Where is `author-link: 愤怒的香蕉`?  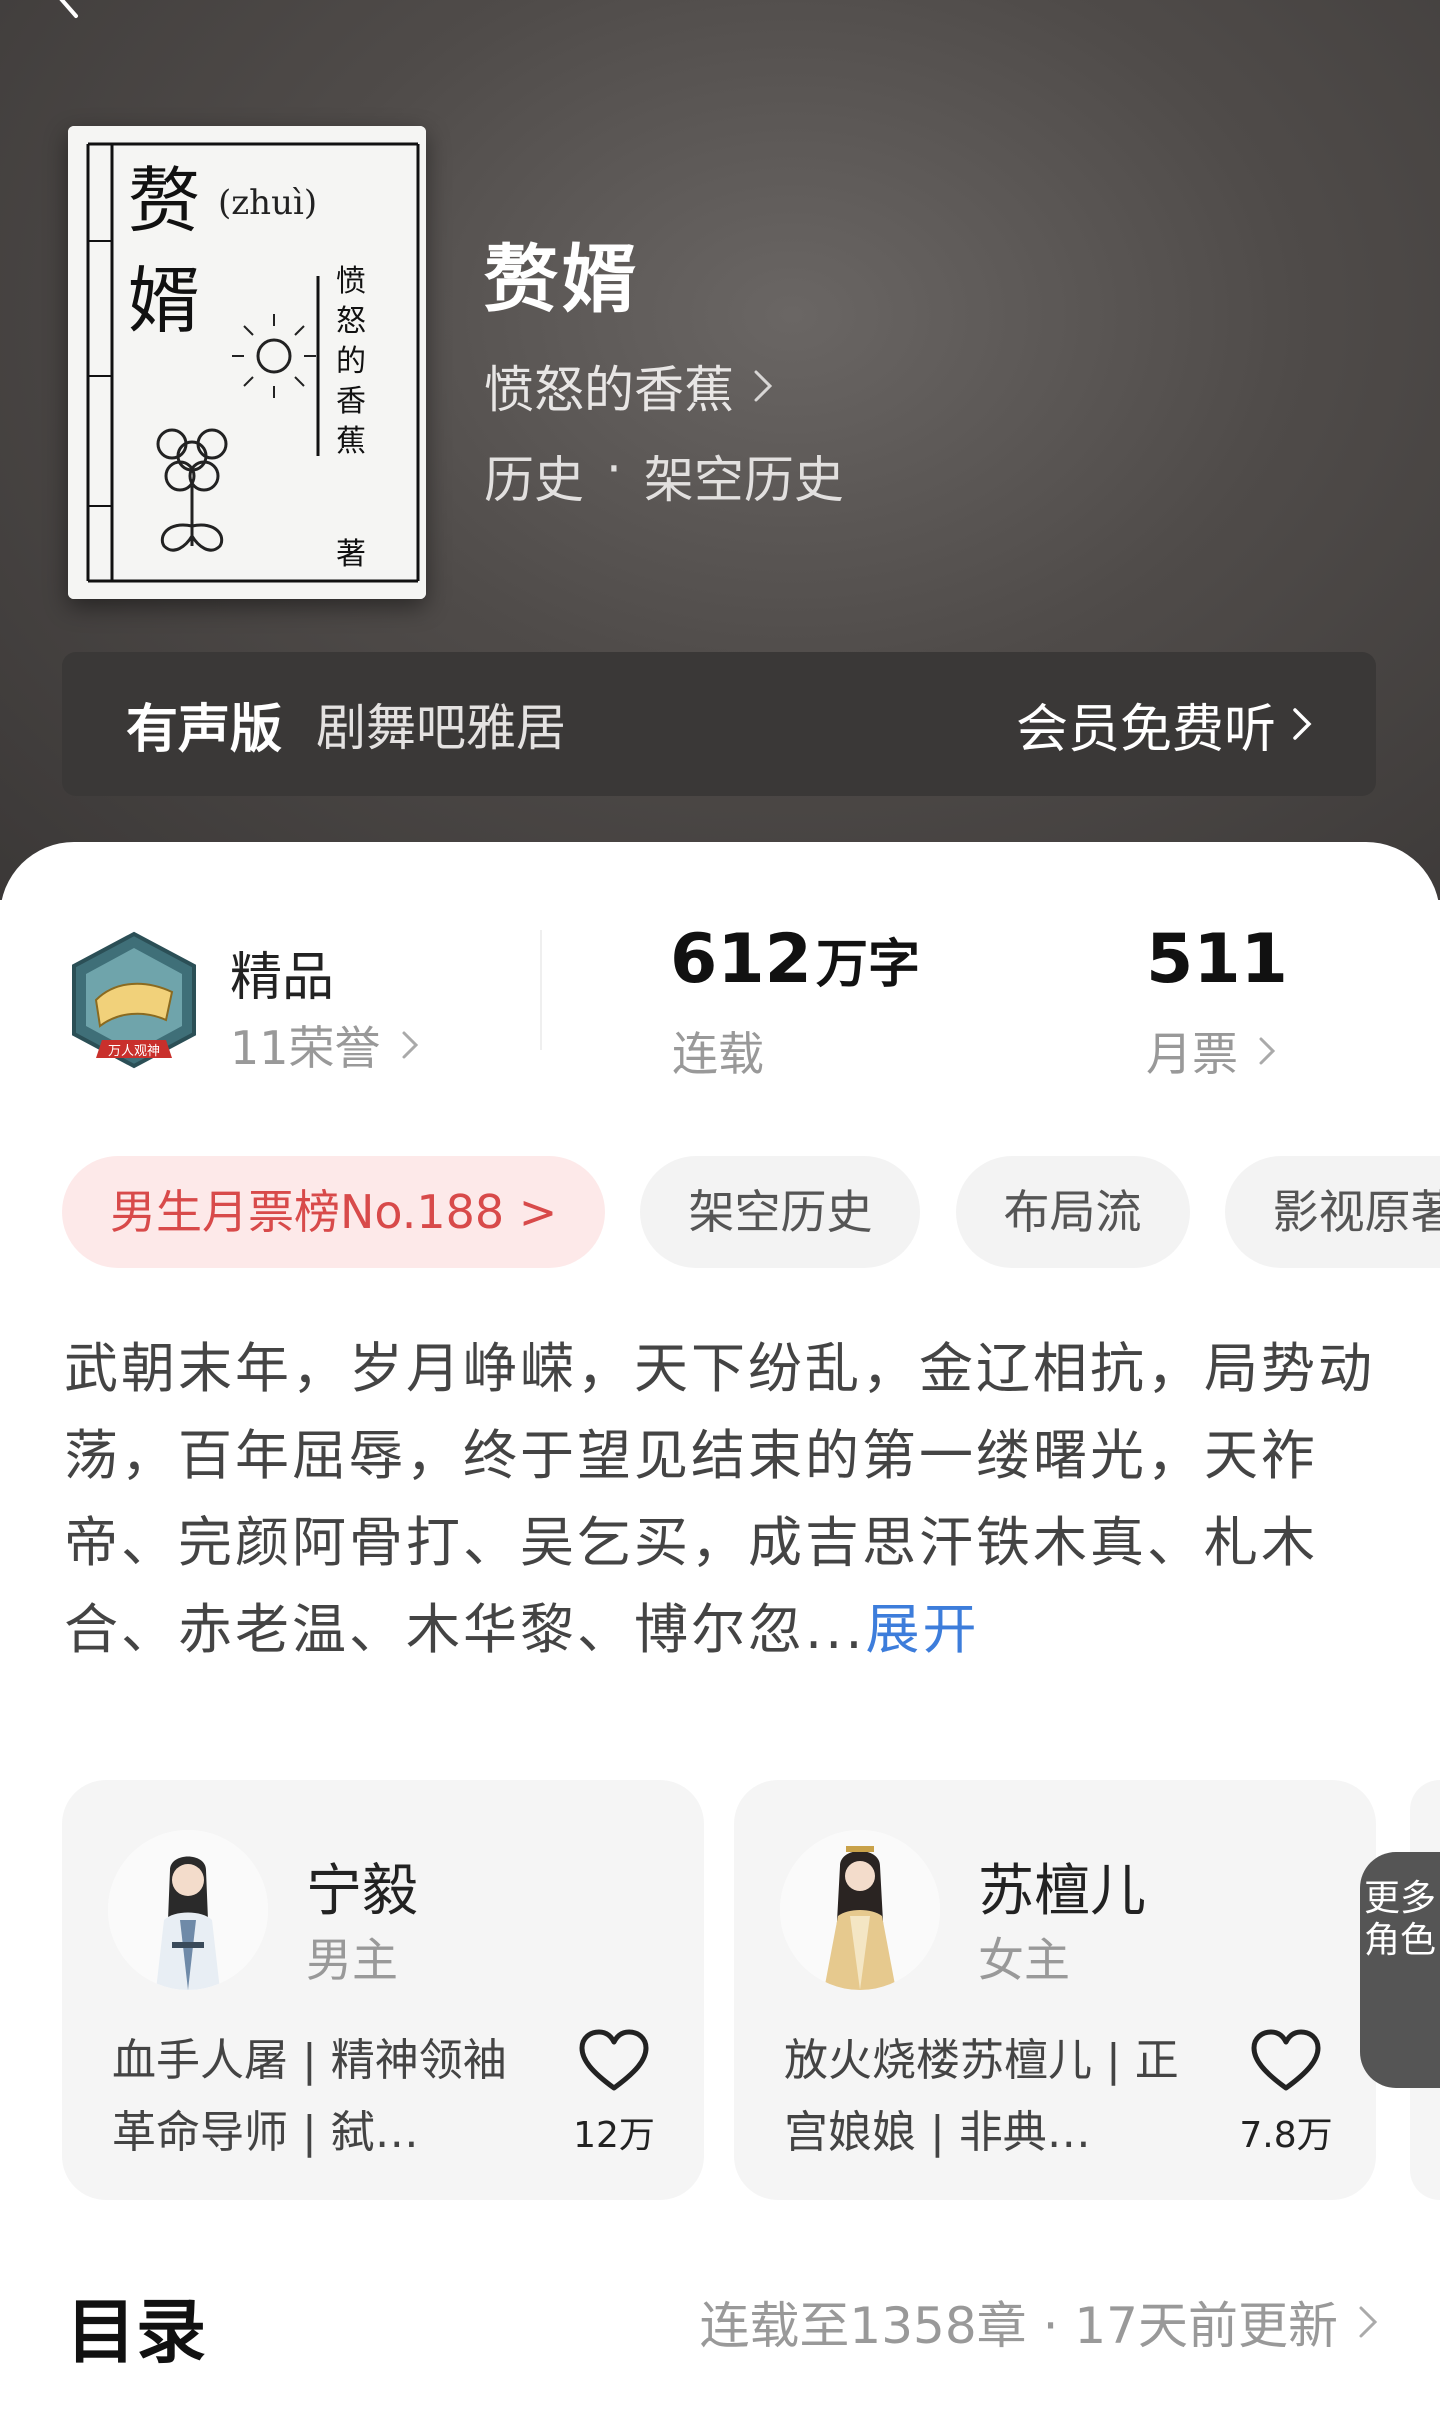 author-link: 愤怒的香蕉 is located at coordinates (629, 386).